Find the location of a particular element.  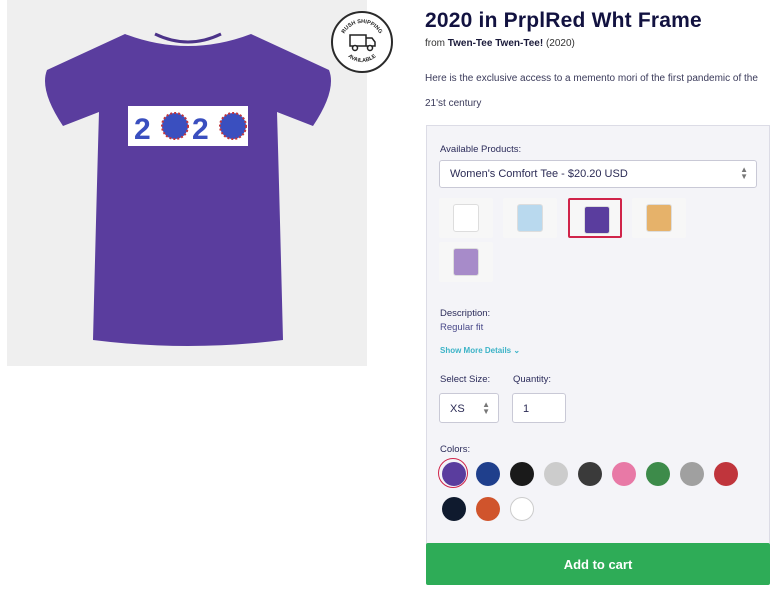

svg-text: AVAILABLE is located at coordinates (362, 58).